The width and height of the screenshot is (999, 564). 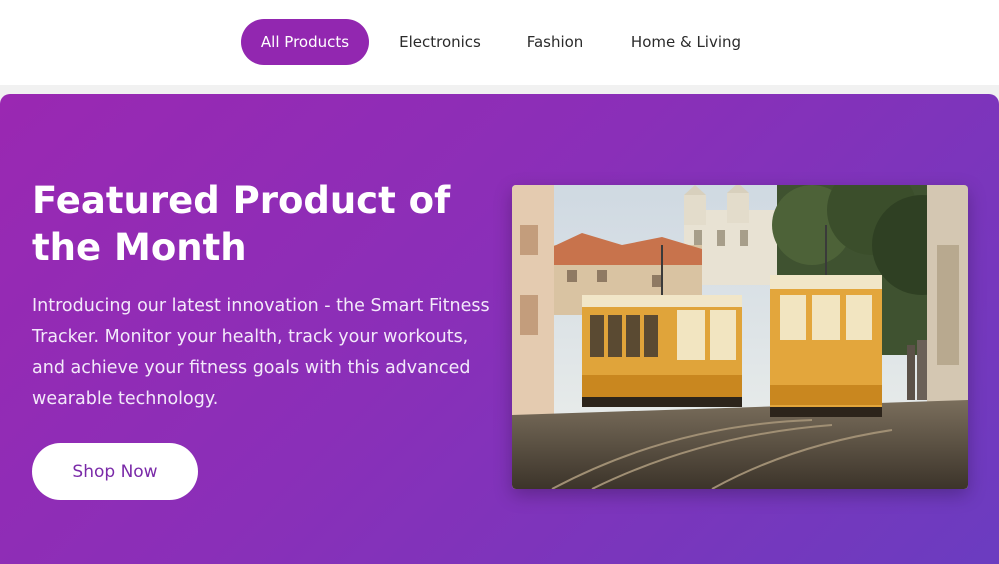 I want to click on nav-tab-all-products: All Products, so click(x=305, y=42).